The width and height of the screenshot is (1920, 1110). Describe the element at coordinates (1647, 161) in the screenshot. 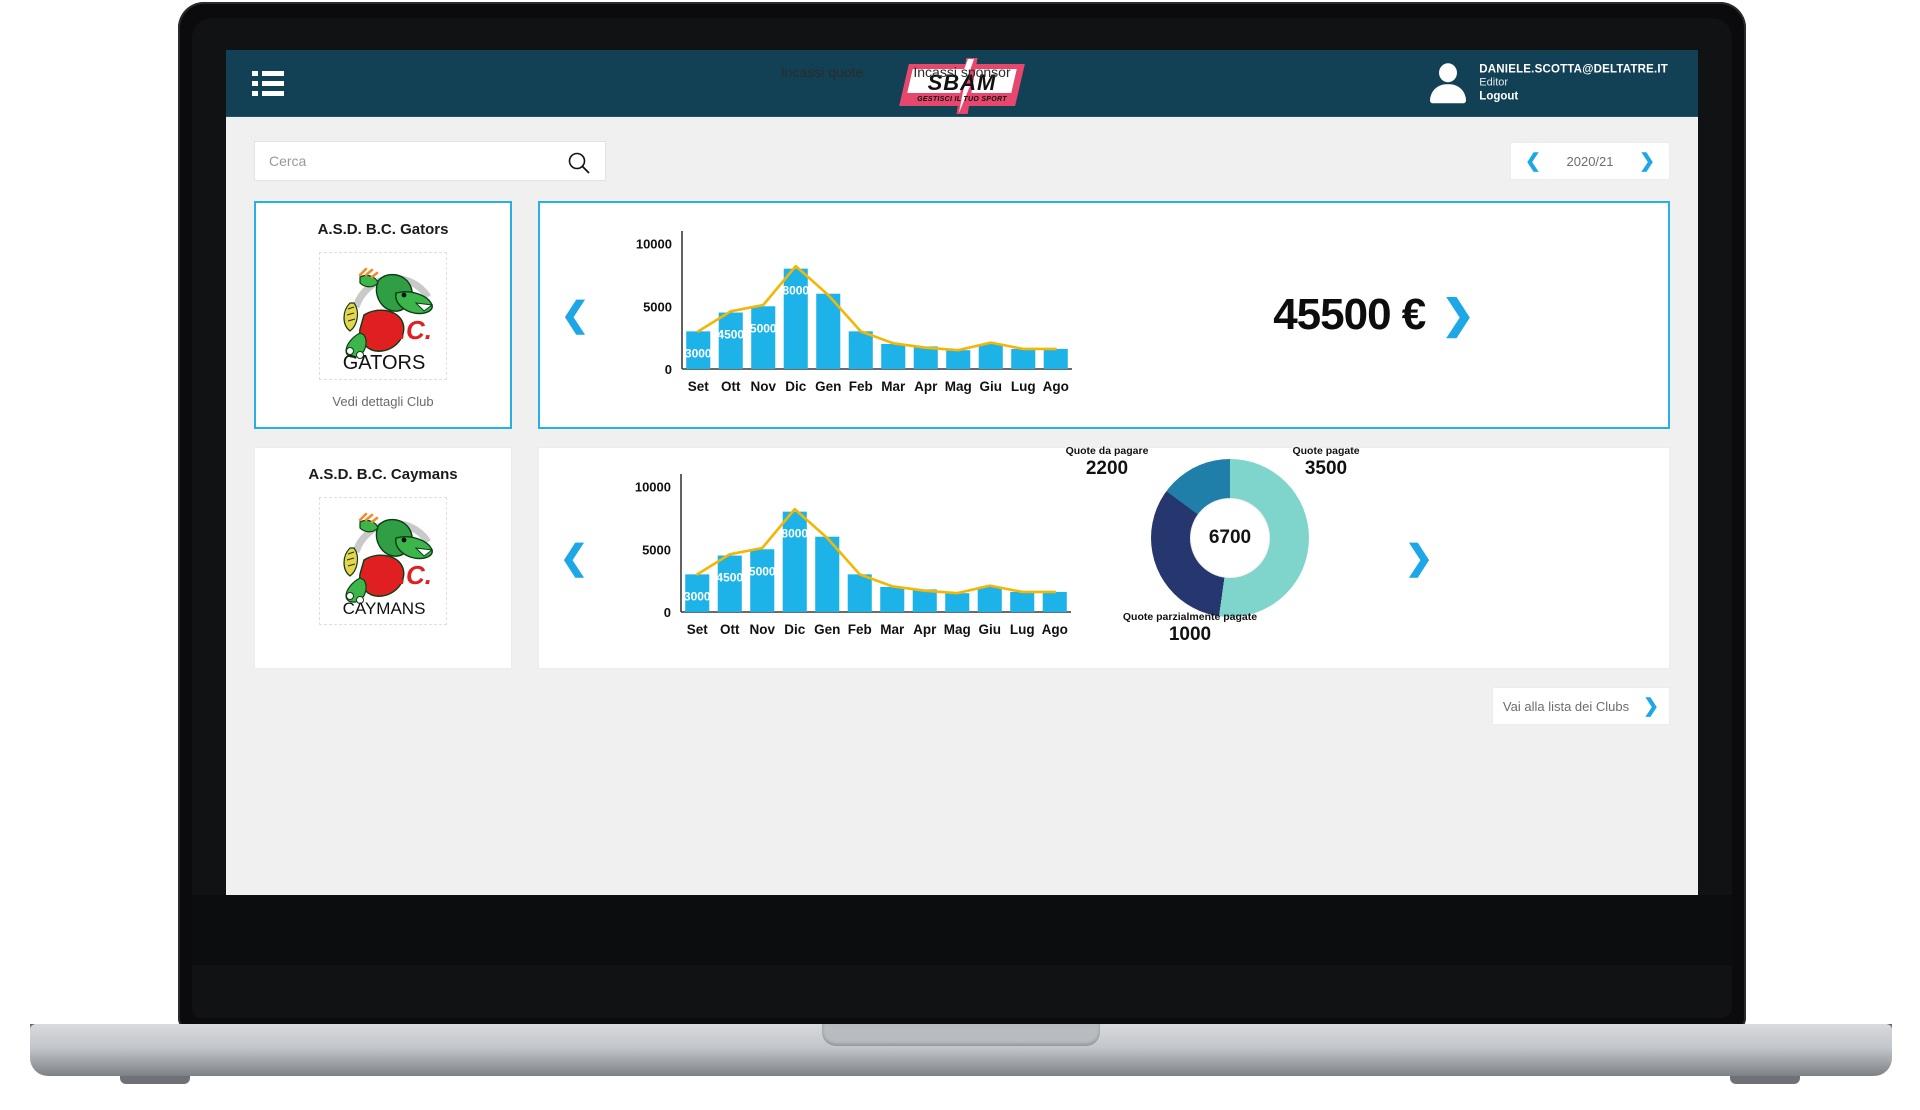

I see `season-next-button: ❯` at that location.